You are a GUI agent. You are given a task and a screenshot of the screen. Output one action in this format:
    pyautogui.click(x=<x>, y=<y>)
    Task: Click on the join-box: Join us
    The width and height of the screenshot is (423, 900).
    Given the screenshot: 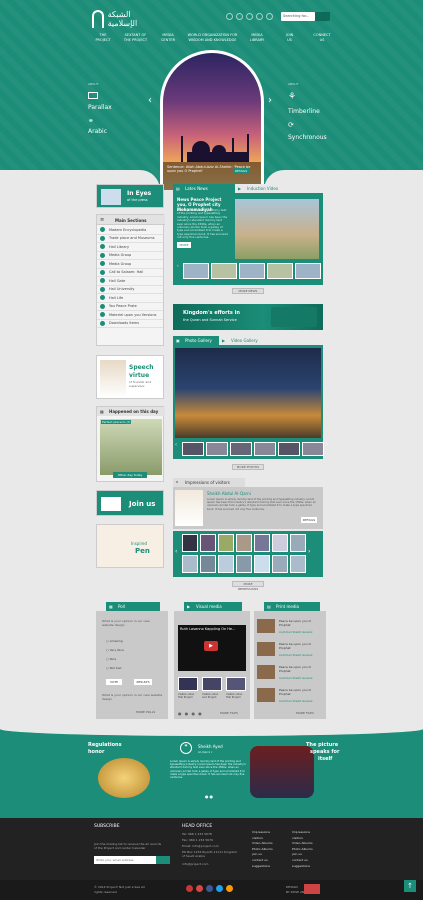 What is the action you would take?
    pyautogui.click(x=130, y=503)
    